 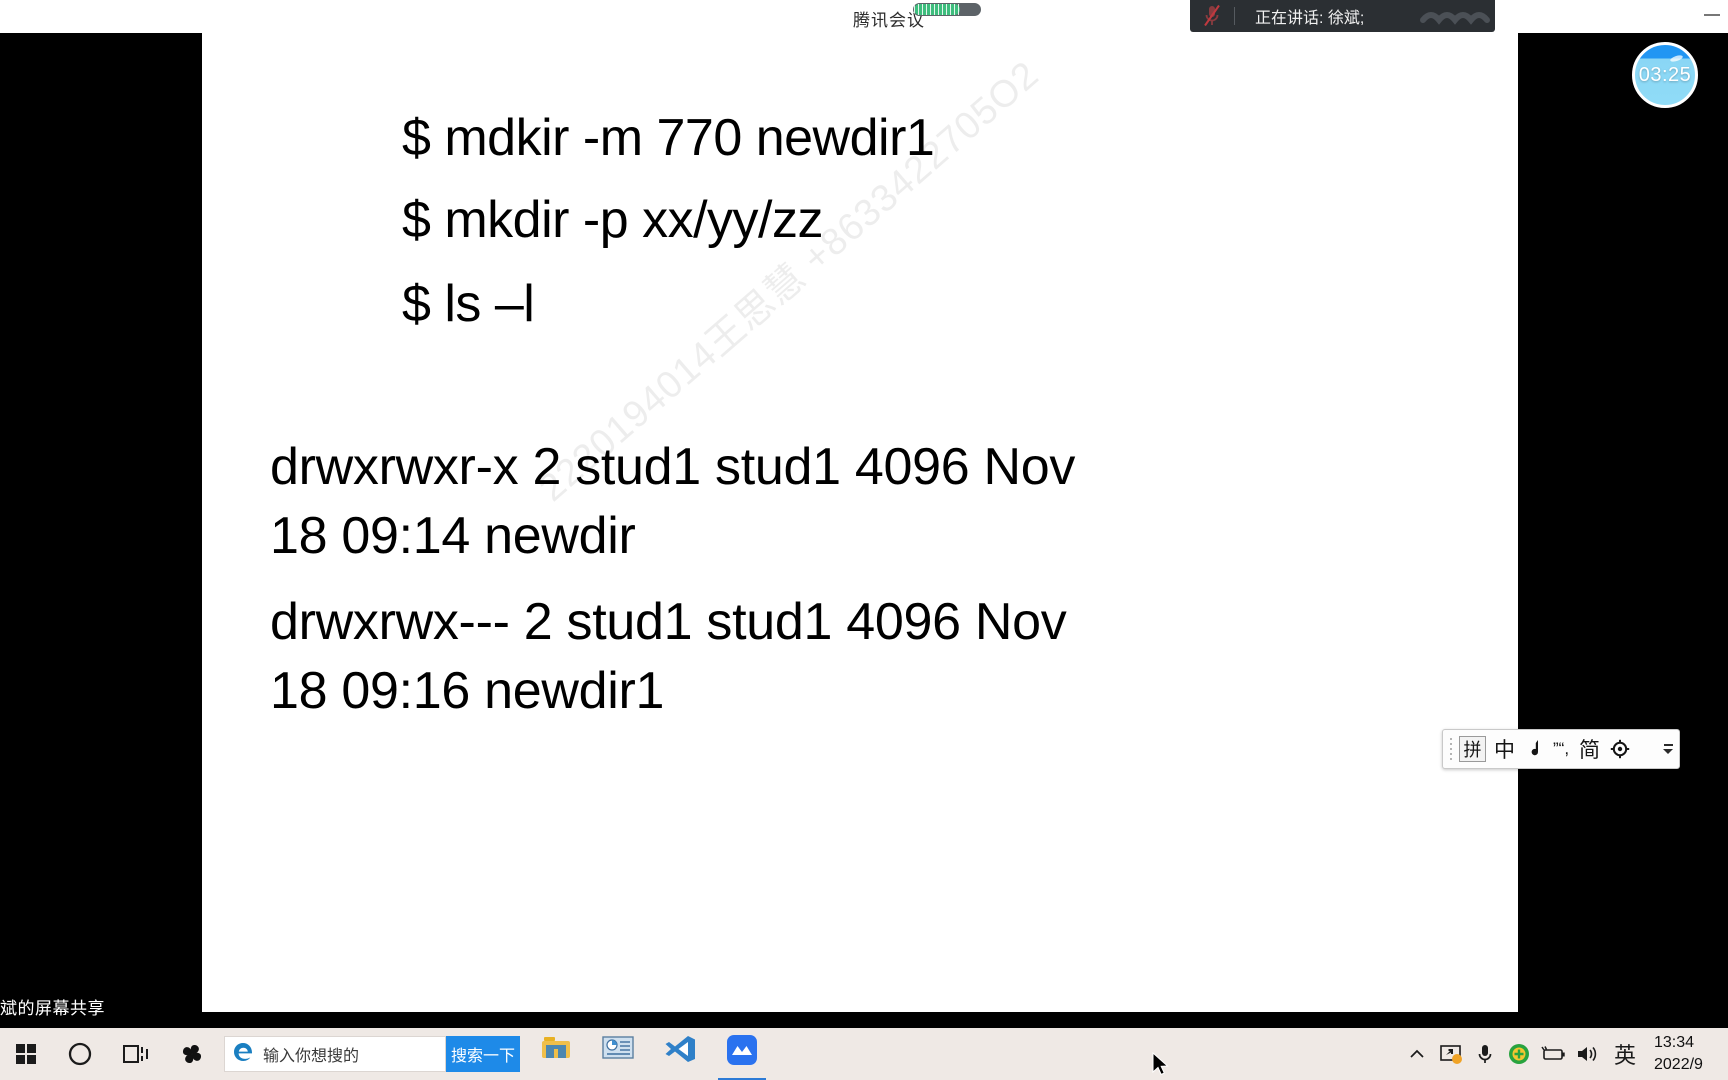 I want to click on mic-muted-icon, so click(x=1212, y=16).